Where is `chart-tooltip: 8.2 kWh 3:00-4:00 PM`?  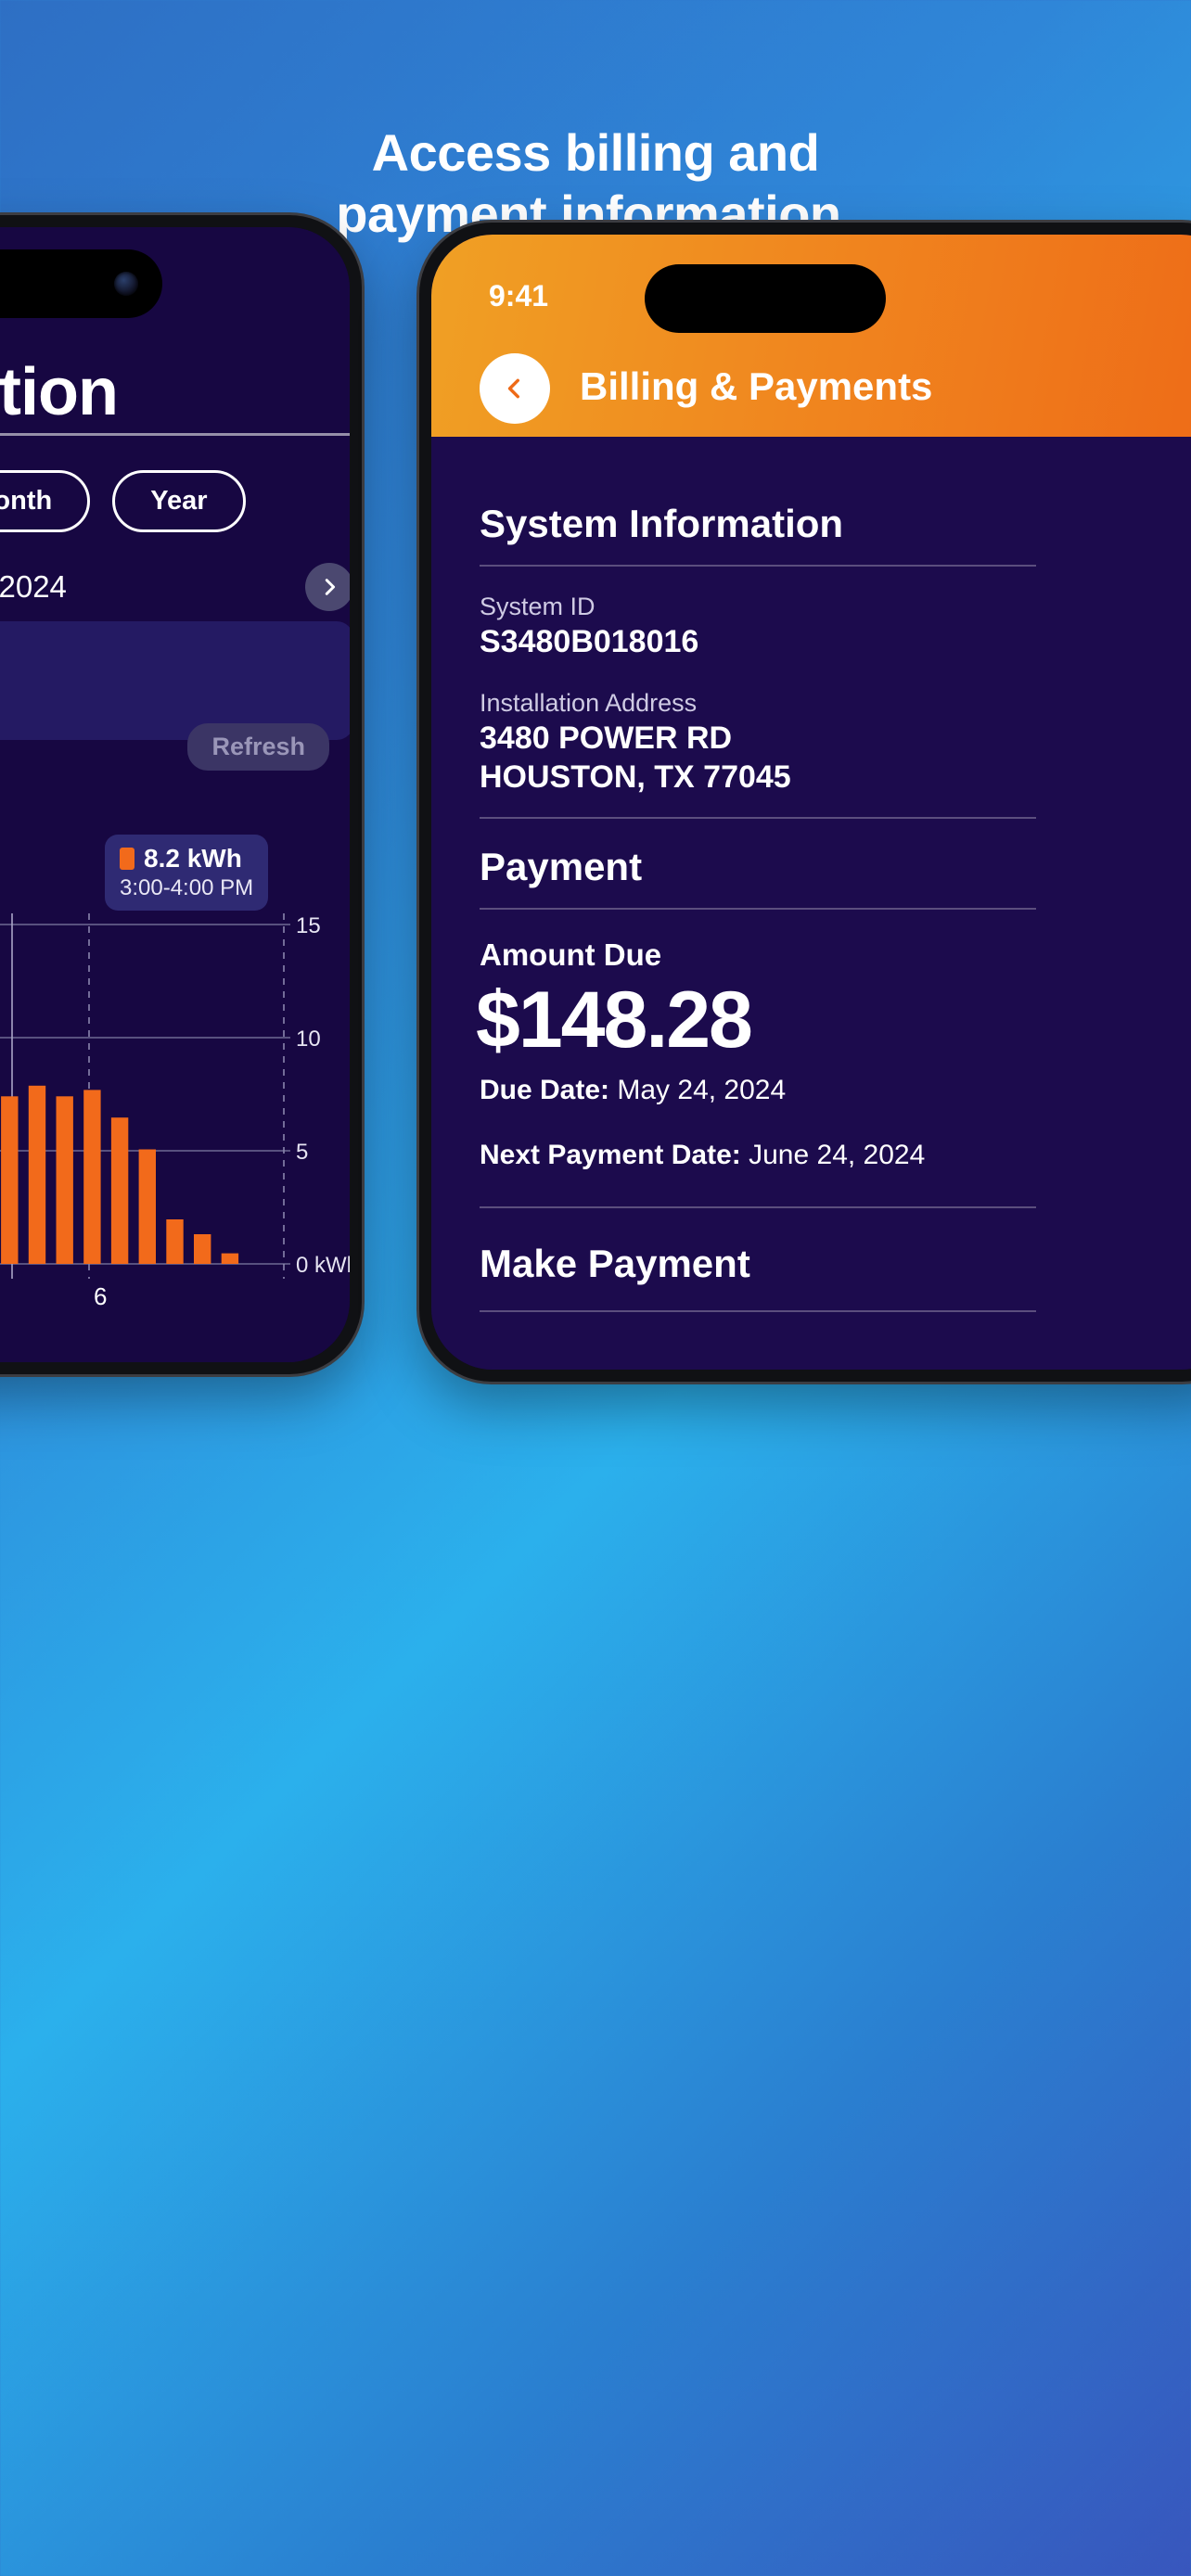
chart-tooltip: 8.2 kWh 3:00-4:00 PM is located at coordinates (187, 873).